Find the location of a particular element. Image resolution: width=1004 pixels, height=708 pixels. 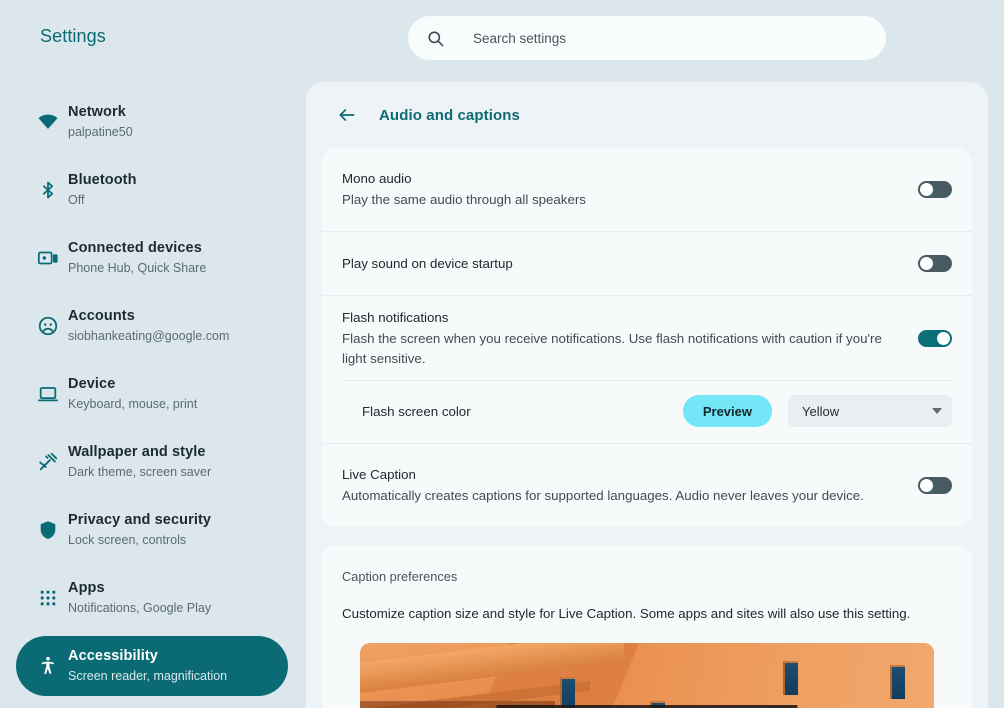

sidebar-item-device: Device Keyboard, mouse, print is located at coordinates (152, 394).